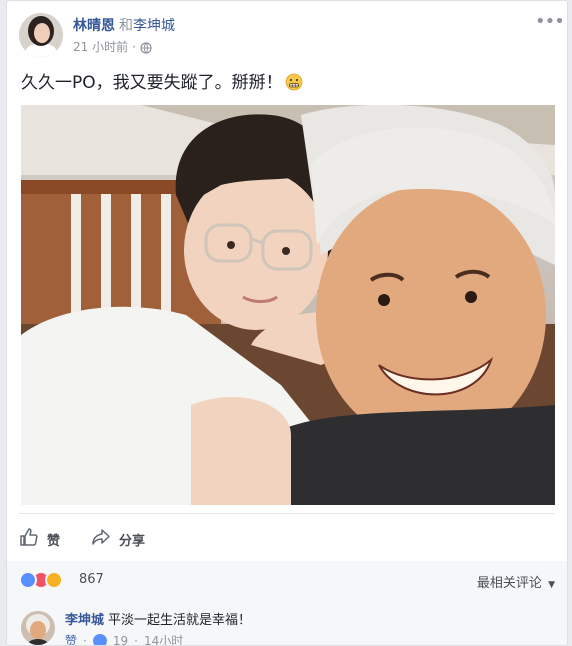 This screenshot has height=646, width=572. What do you see at coordinates (41, 580) in the screenshot?
I see `reaction-icons` at bounding box center [41, 580].